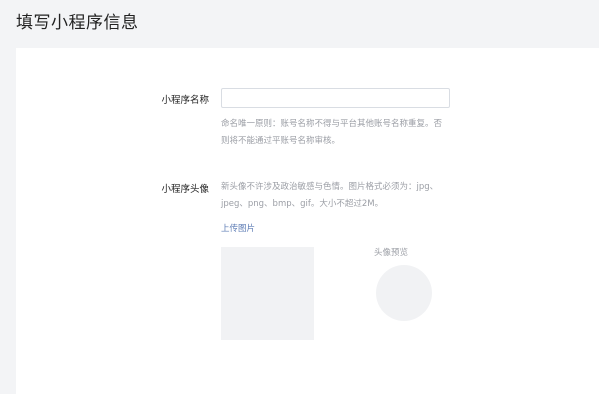 This screenshot has width=599, height=394. What do you see at coordinates (185, 189) in the screenshot?
I see `avatar-label: 小程序头像` at bounding box center [185, 189].